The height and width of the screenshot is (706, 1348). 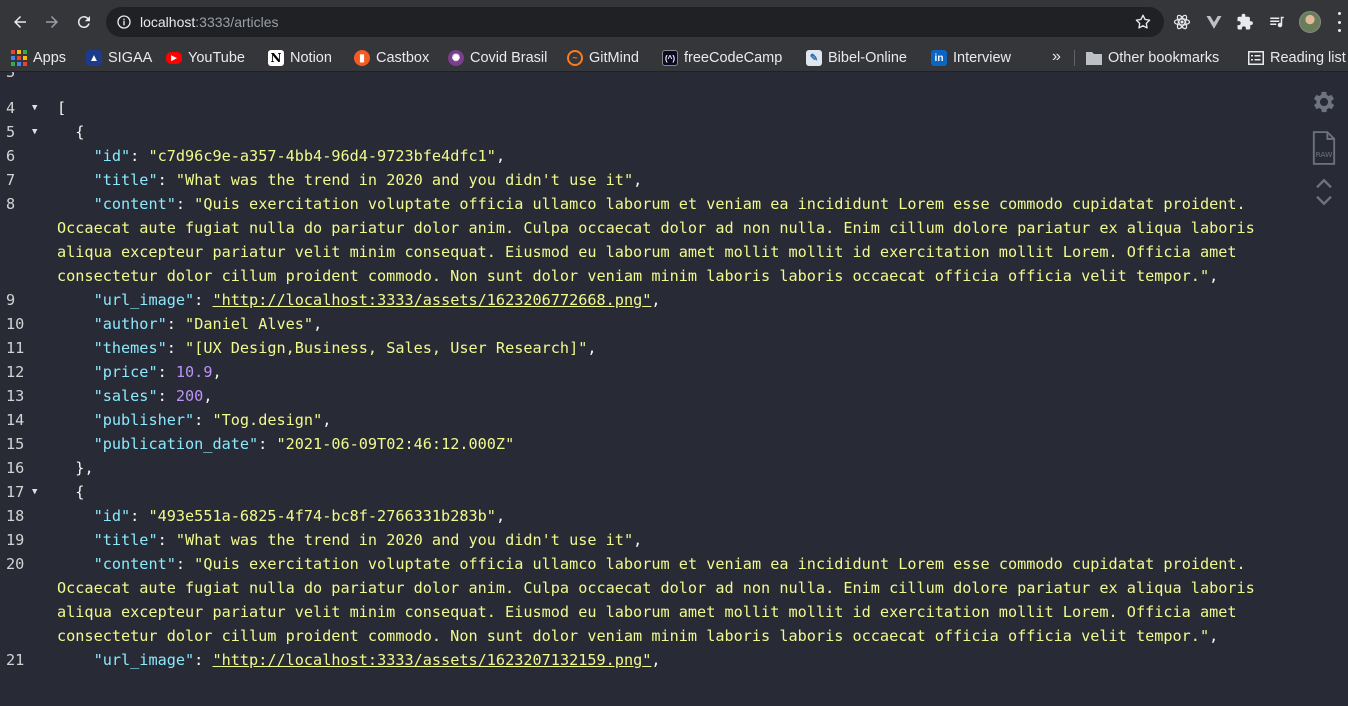 I want to click on reload-icon, so click(x=83, y=22).